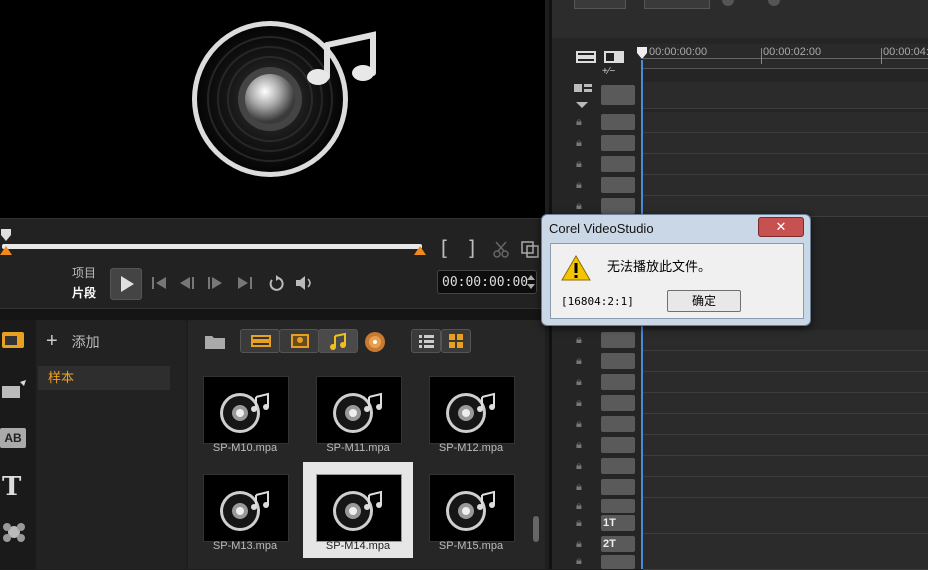 Image resolution: width=928 pixels, height=570 pixels. What do you see at coordinates (456, 341) in the screenshot?
I see `grid-view-button` at bounding box center [456, 341].